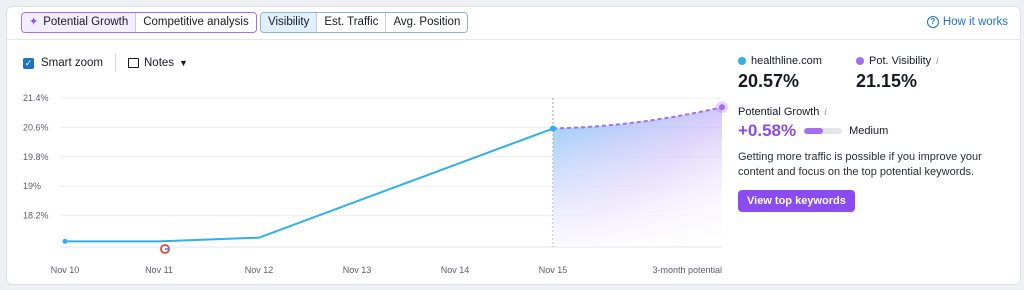 This screenshot has width=1024, height=290. I want to click on tab-potential-growth: ✦ Potential Growth, so click(79, 22).